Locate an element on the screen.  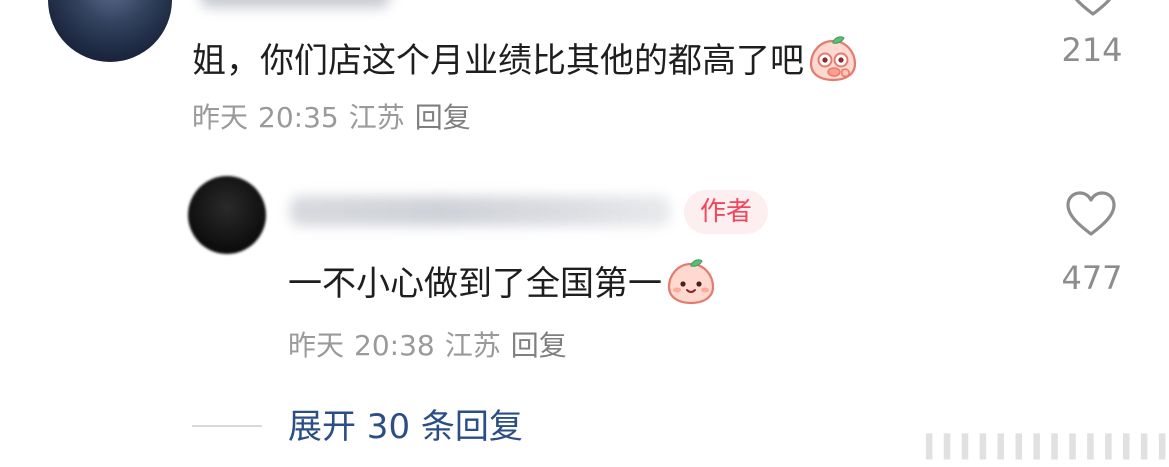
author-name-redacted is located at coordinates (480, 211).